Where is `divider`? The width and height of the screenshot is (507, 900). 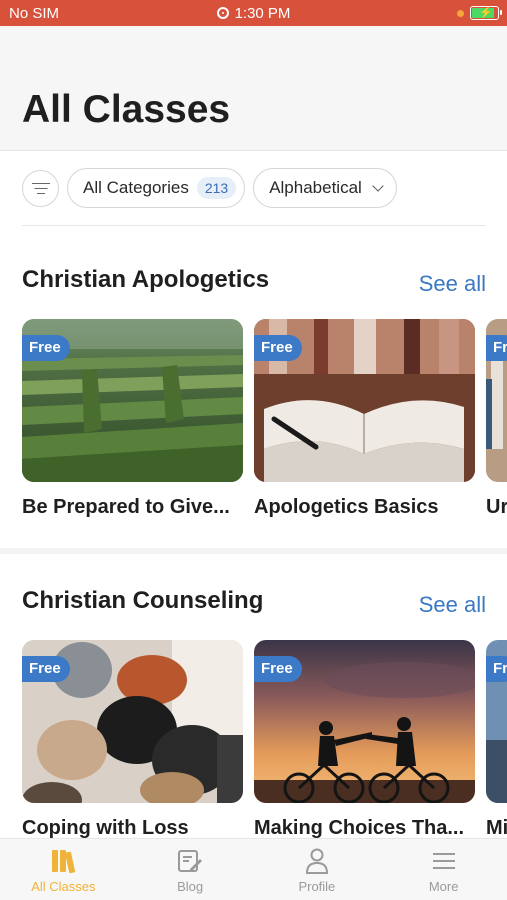 divider is located at coordinates (254, 225).